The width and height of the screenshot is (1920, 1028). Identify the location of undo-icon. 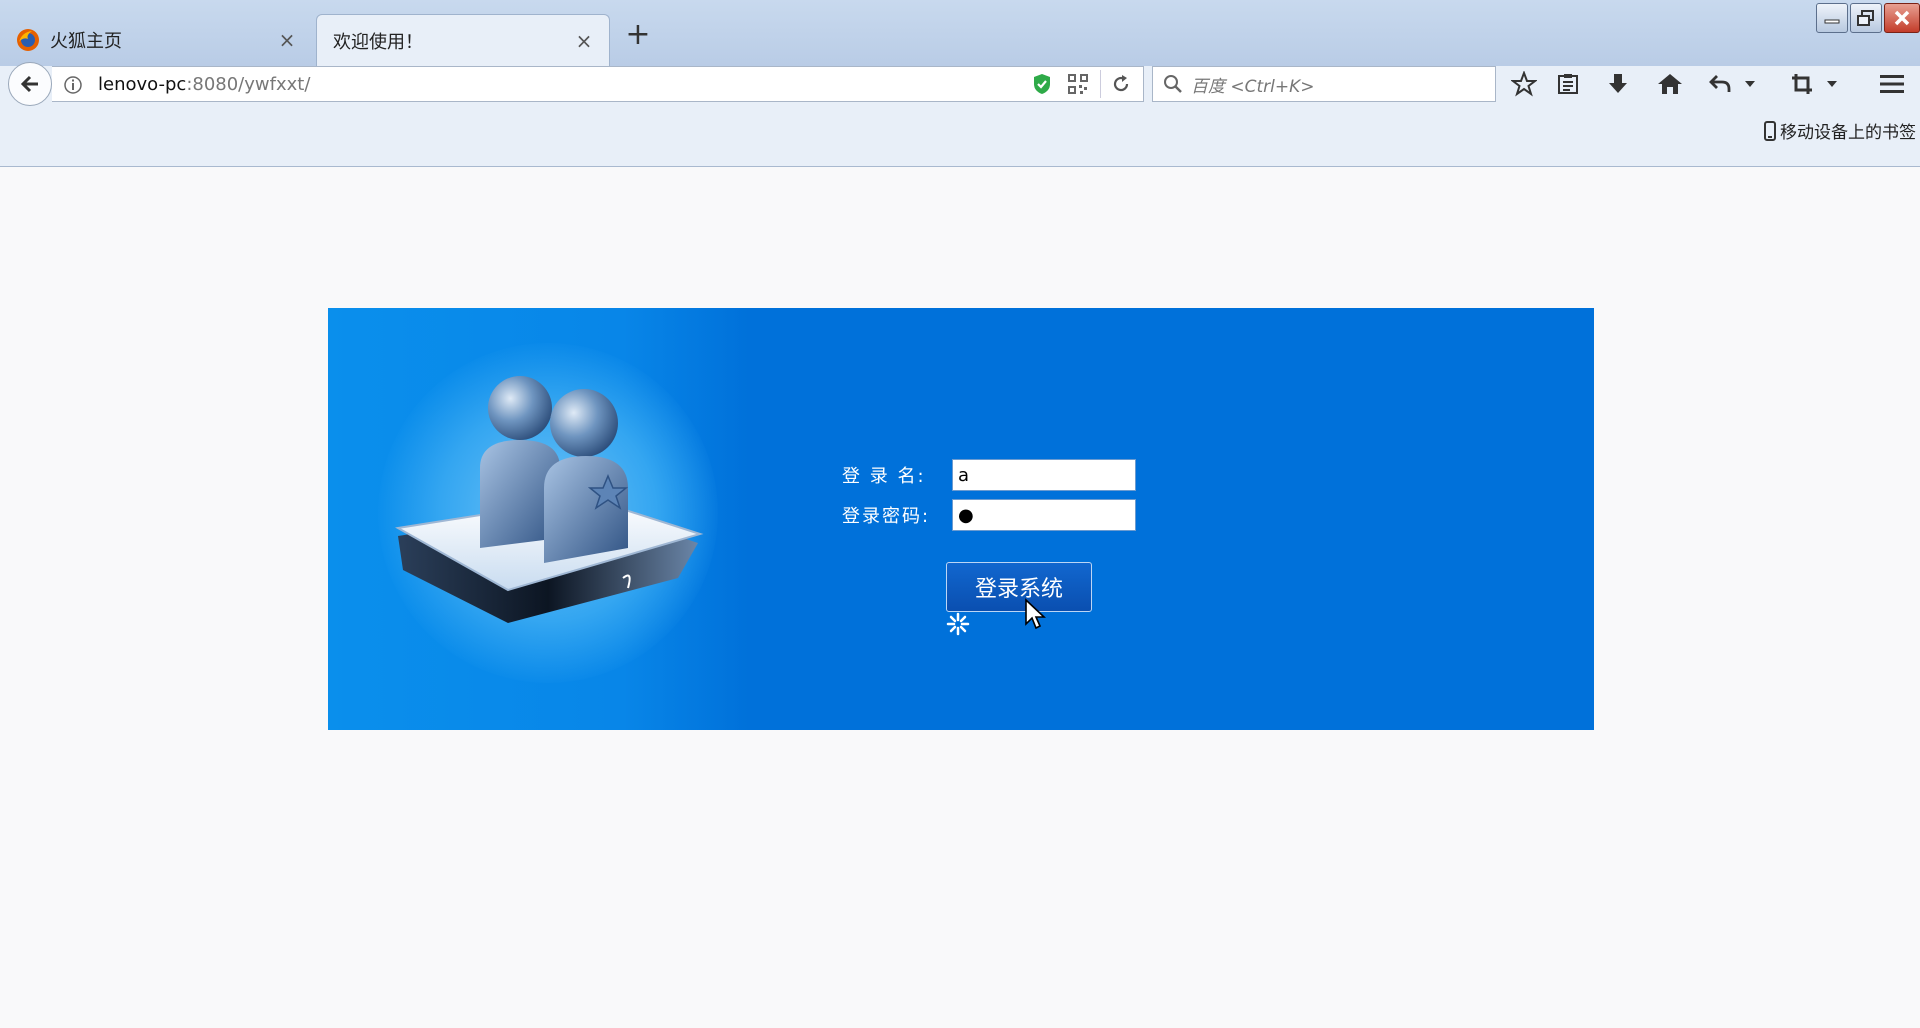
(1720, 83).